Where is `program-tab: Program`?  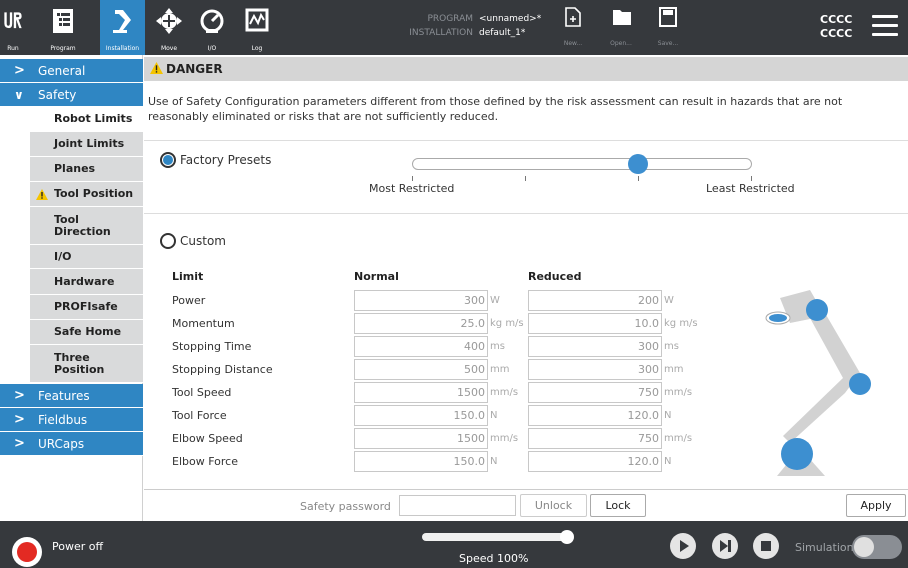
program-tab: Program is located at coordinates (63, 27).